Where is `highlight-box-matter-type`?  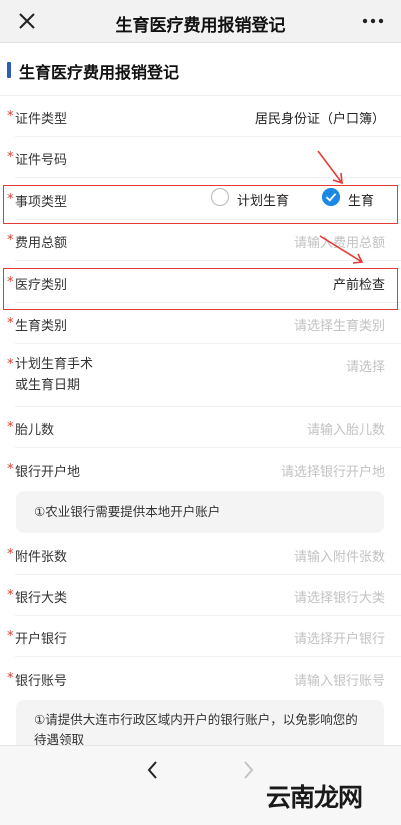 highlight-box-matter-type is located at coordinates (200, 204).